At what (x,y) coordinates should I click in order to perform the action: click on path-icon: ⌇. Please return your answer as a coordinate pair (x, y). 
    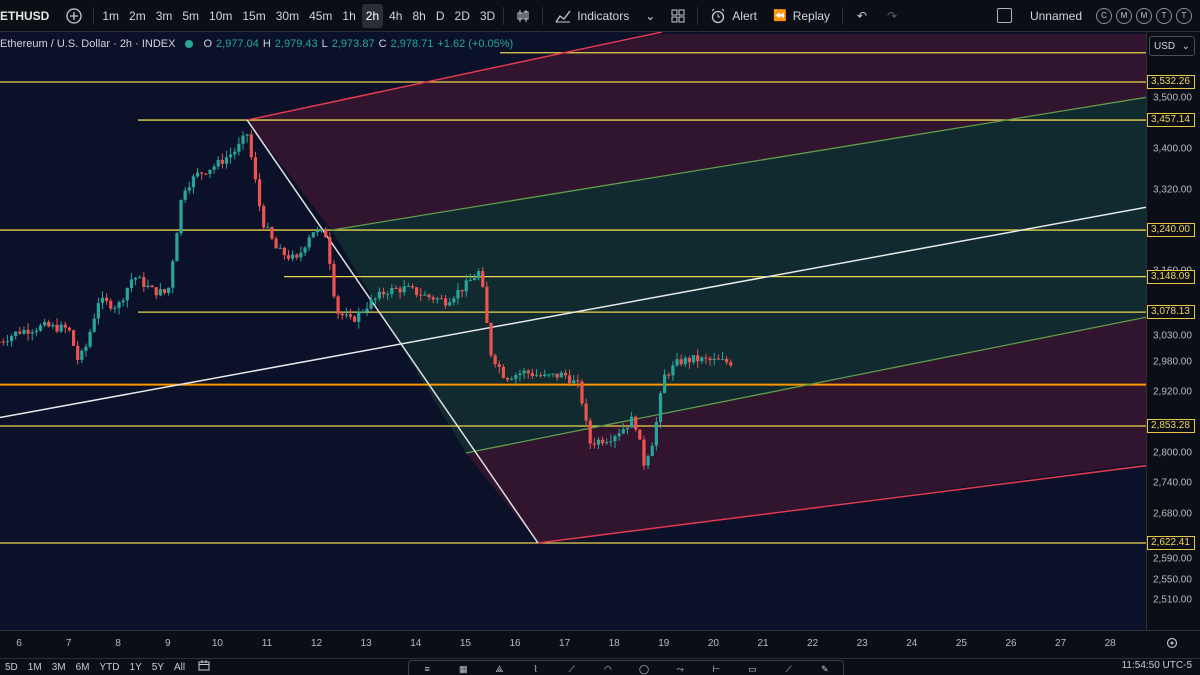
    Looking at the image, I should click on (536, 669).